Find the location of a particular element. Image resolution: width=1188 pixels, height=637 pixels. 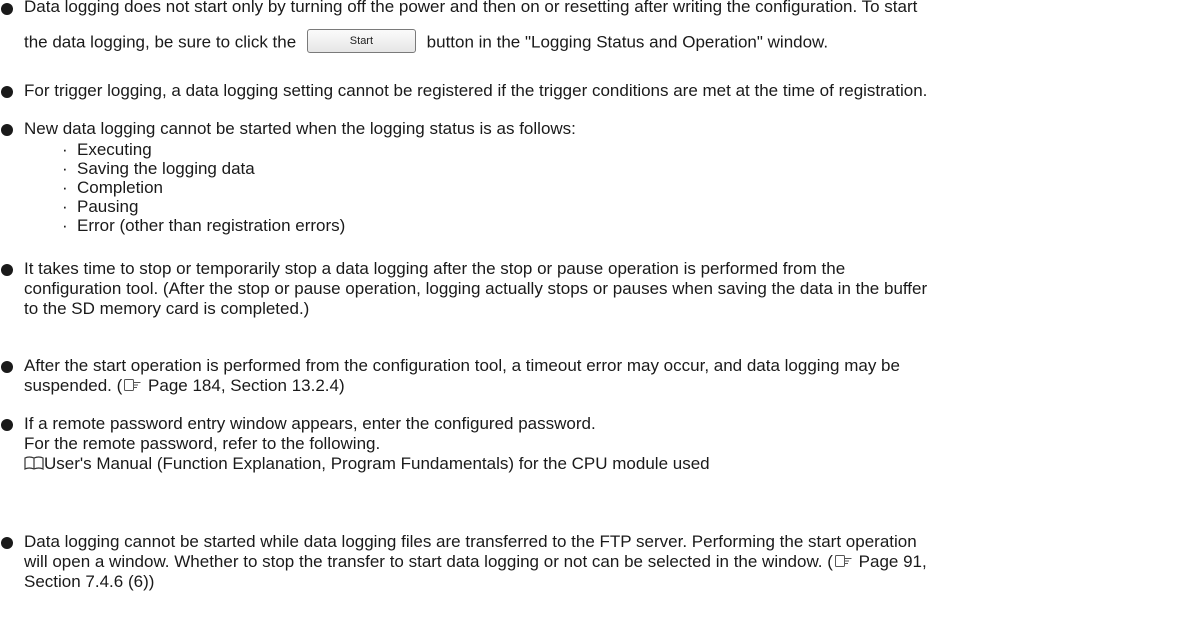

start-button: Start is located at coordinates (361, 41).